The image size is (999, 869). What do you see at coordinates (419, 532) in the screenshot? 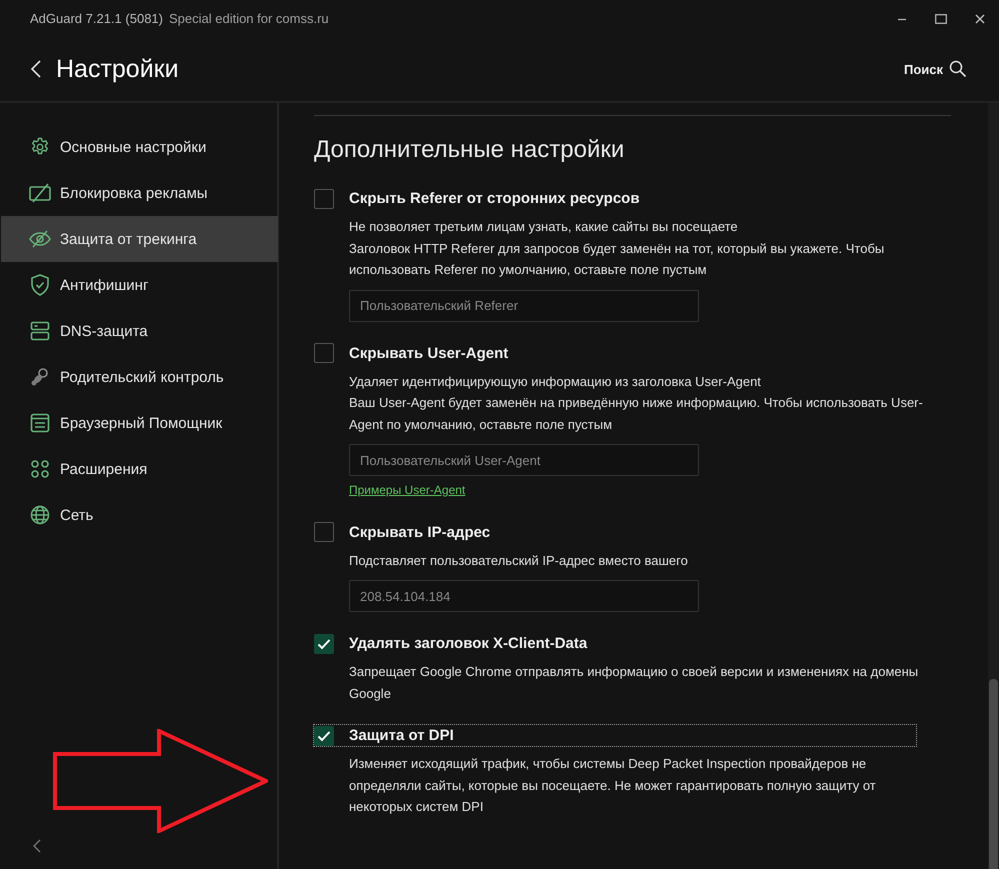
I see `setting-title: Скрывать IP-адрес` at bounding box center [419, 532].